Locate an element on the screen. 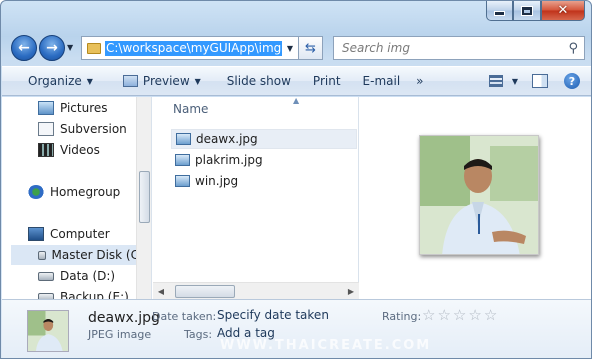  file-item-plakrim: plakrim.jpg is located at coordinates (264, 160).